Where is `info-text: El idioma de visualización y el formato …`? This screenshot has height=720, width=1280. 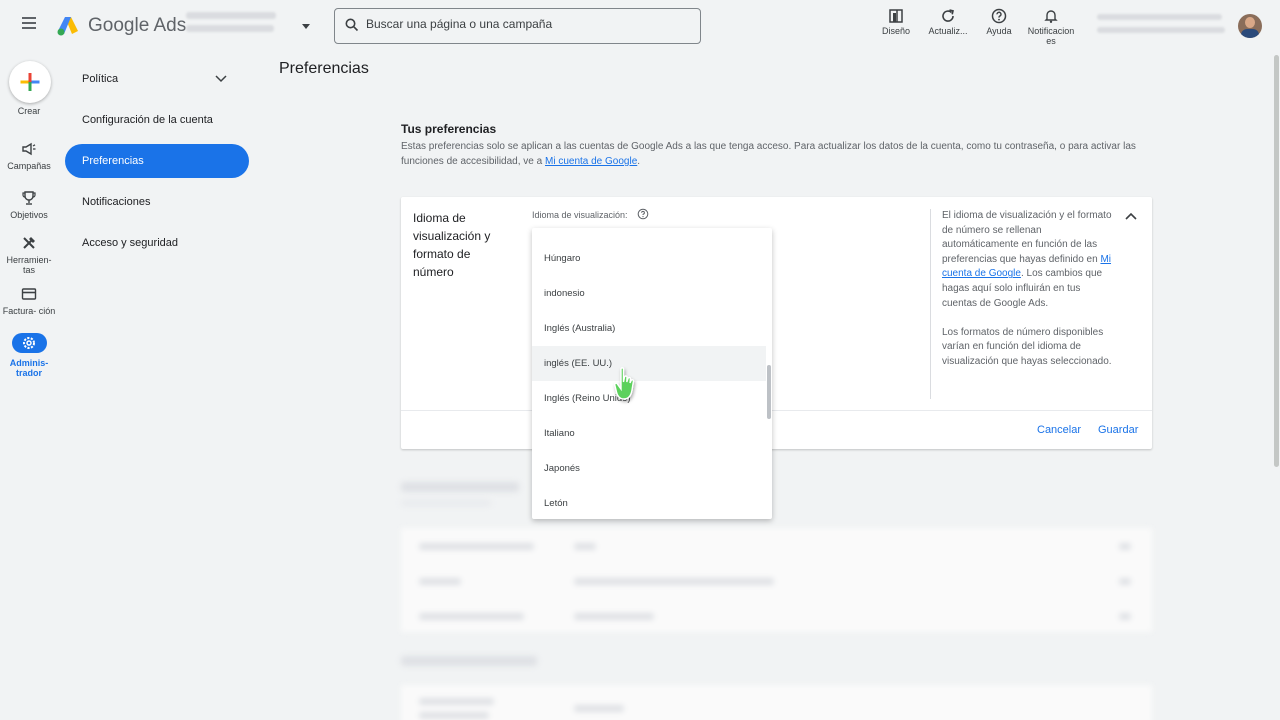
info-text: El idioma de visualización y el formato … is located at coordinates (1027, 289).